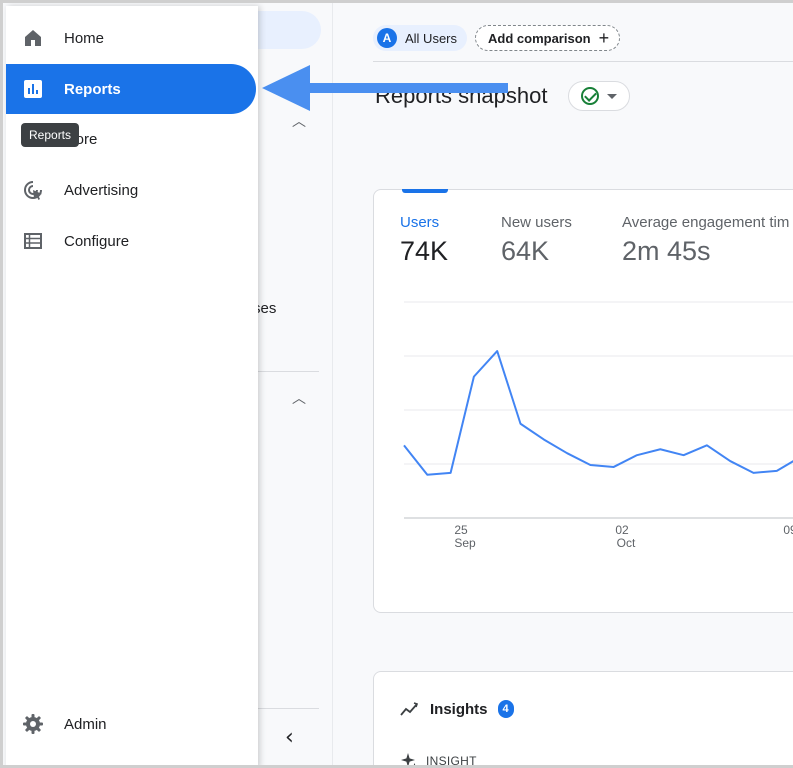 This screenshot has height=768, width=793. I want to click on add-comparison-button: Add comparison +, so click(548, 38).